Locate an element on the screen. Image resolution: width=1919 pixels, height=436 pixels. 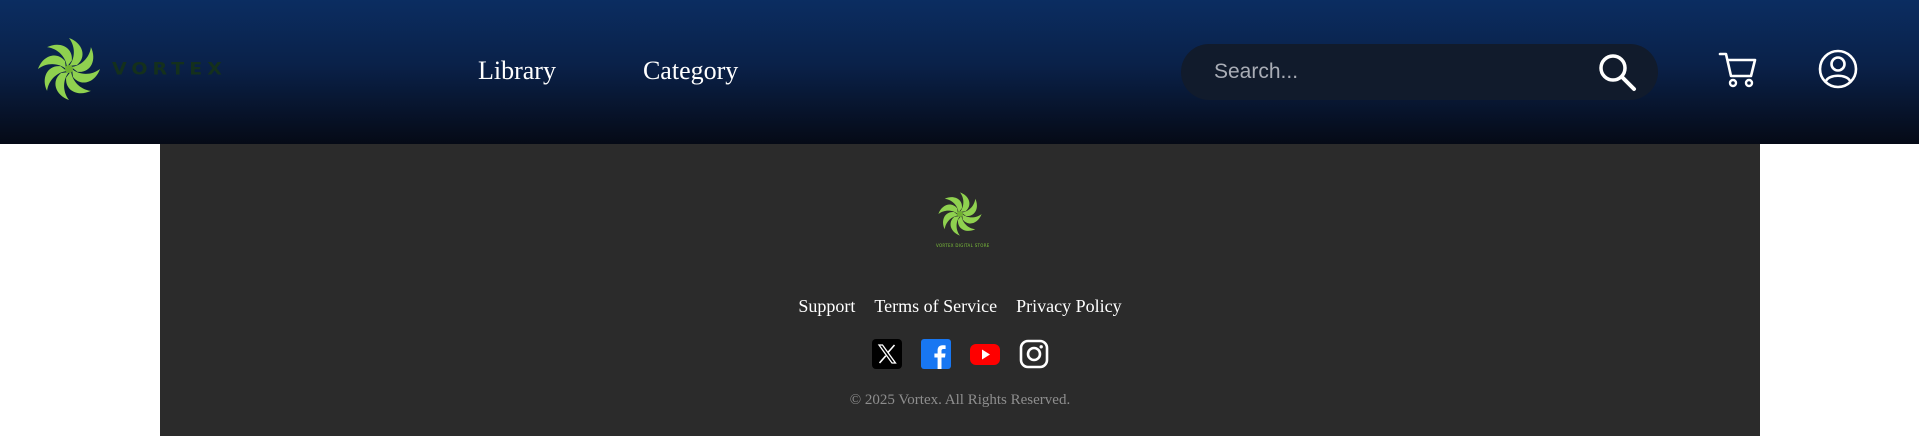
cart-icon is located at coordinates (1737, 70).